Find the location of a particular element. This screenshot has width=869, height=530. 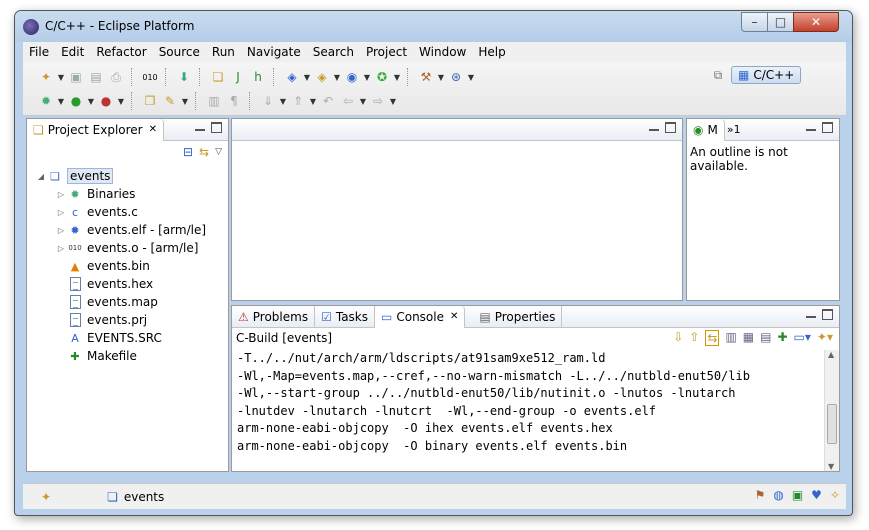

maximize-view-icon is located at coordinates (216, 127).